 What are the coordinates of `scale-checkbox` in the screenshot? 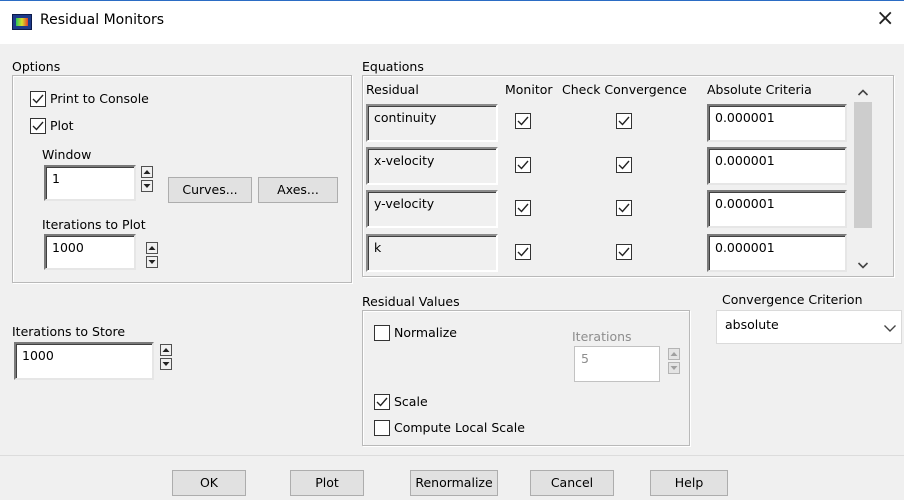 It's located at (382, 402).